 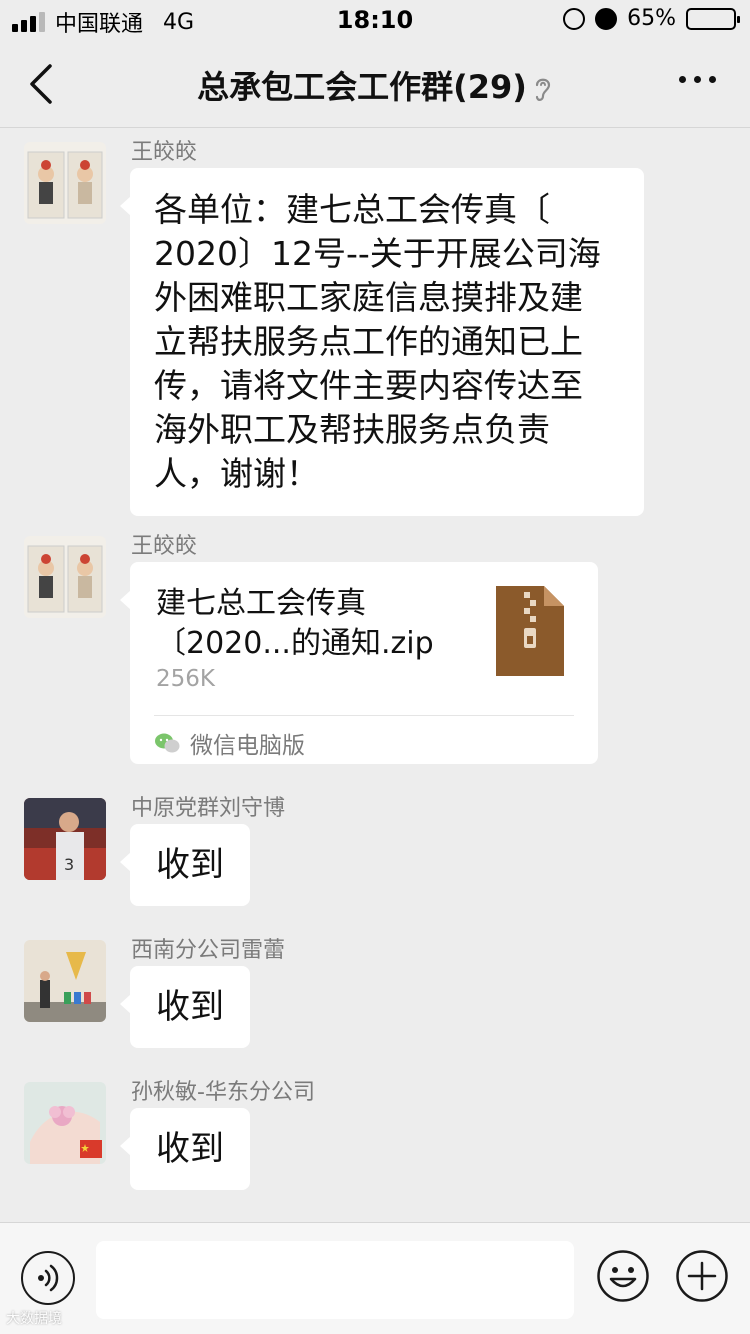 I want to click on message-input, so click(x=335, y=1280).